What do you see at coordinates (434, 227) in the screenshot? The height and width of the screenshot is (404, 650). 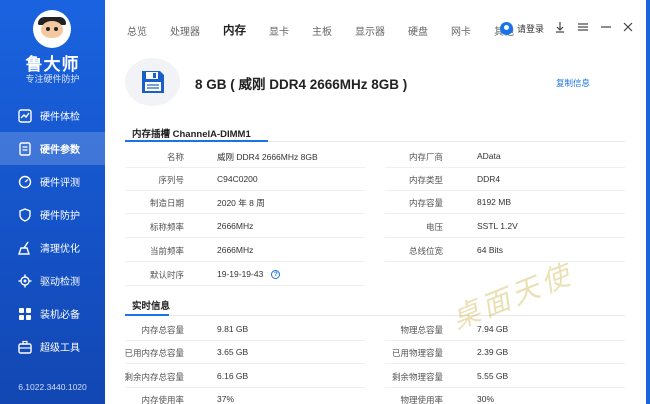 I see `slot-label-voltage: 电压` at bounding box center [434, 227].